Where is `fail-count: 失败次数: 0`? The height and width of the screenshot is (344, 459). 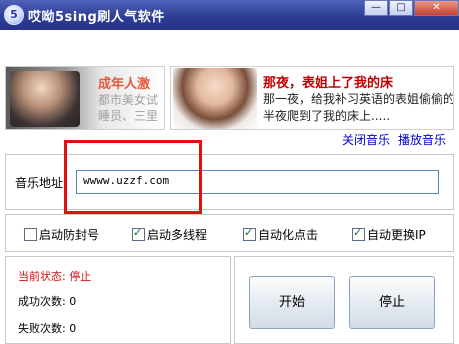 fail-count: 失败次数: 0 is located at coordinates (47, 328).